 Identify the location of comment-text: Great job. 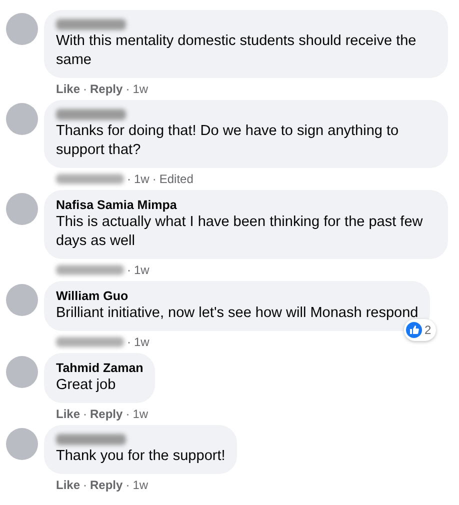
(86, 385).